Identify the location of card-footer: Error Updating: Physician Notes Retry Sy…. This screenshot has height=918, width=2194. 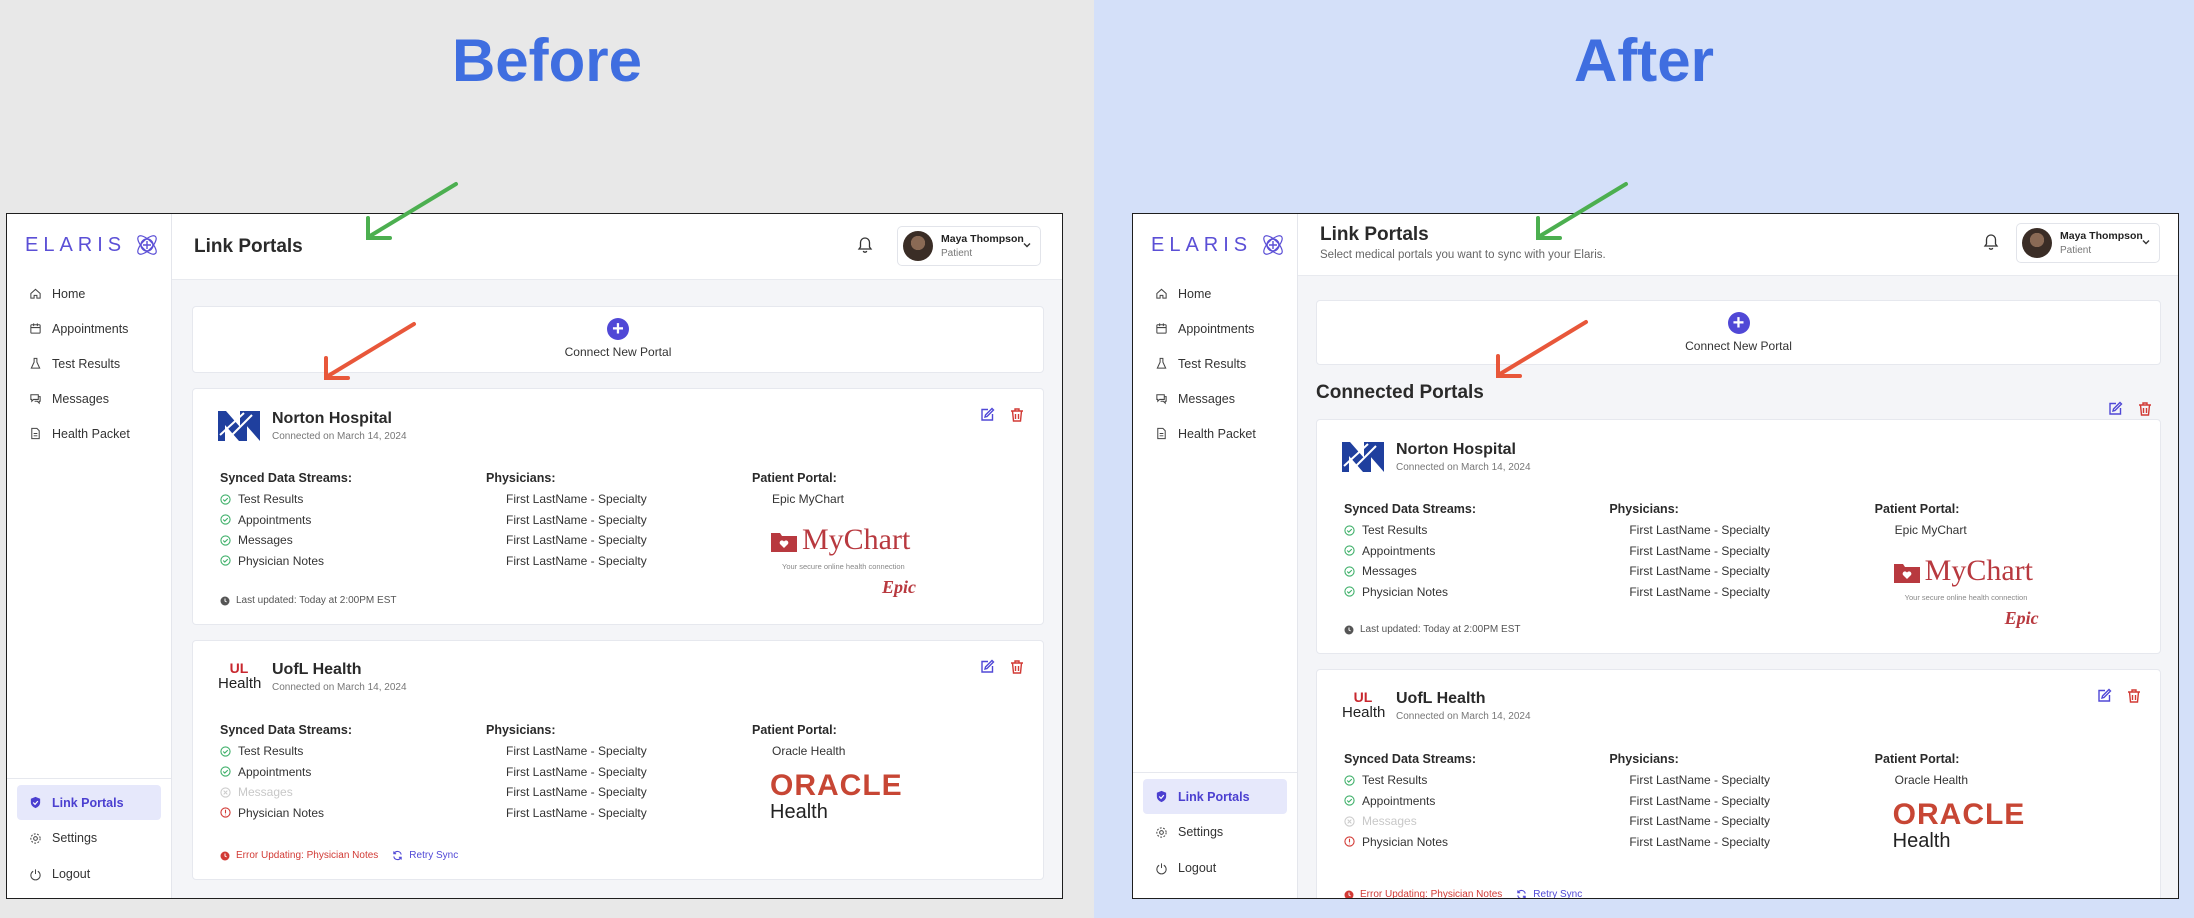
(339, 855).